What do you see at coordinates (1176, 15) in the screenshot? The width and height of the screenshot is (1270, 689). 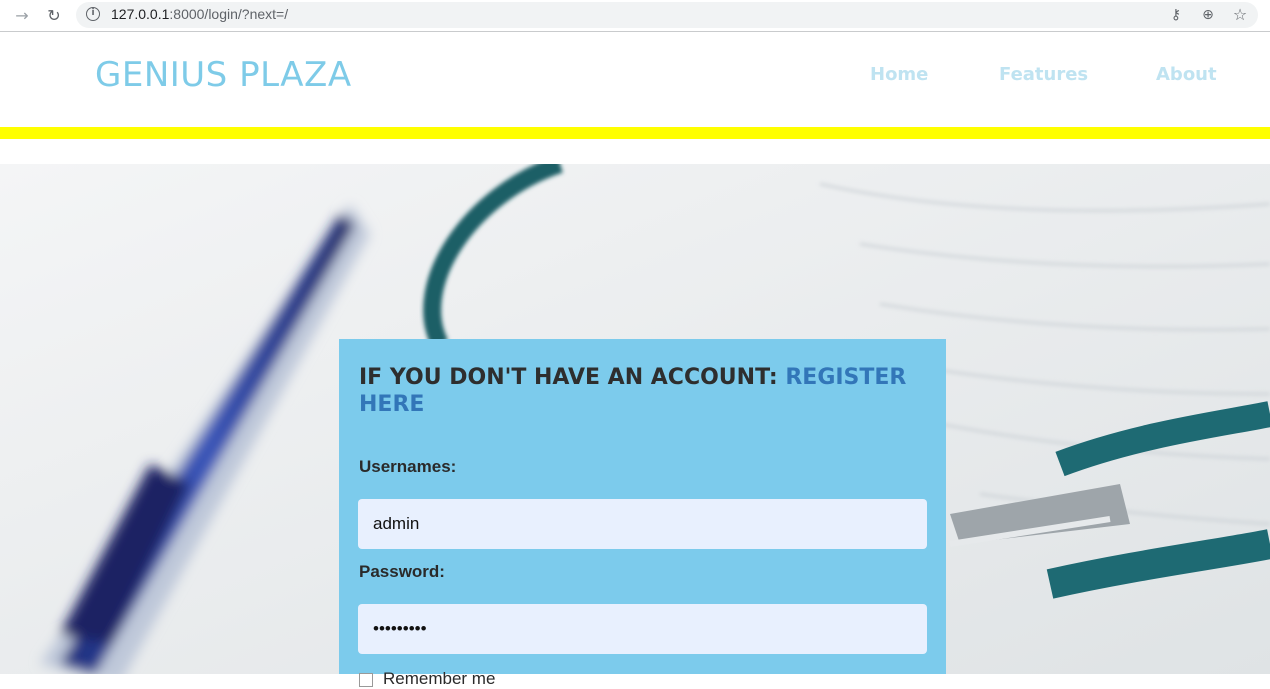 I see `key-icon: ⚷` at bounding box center [1176, 15].